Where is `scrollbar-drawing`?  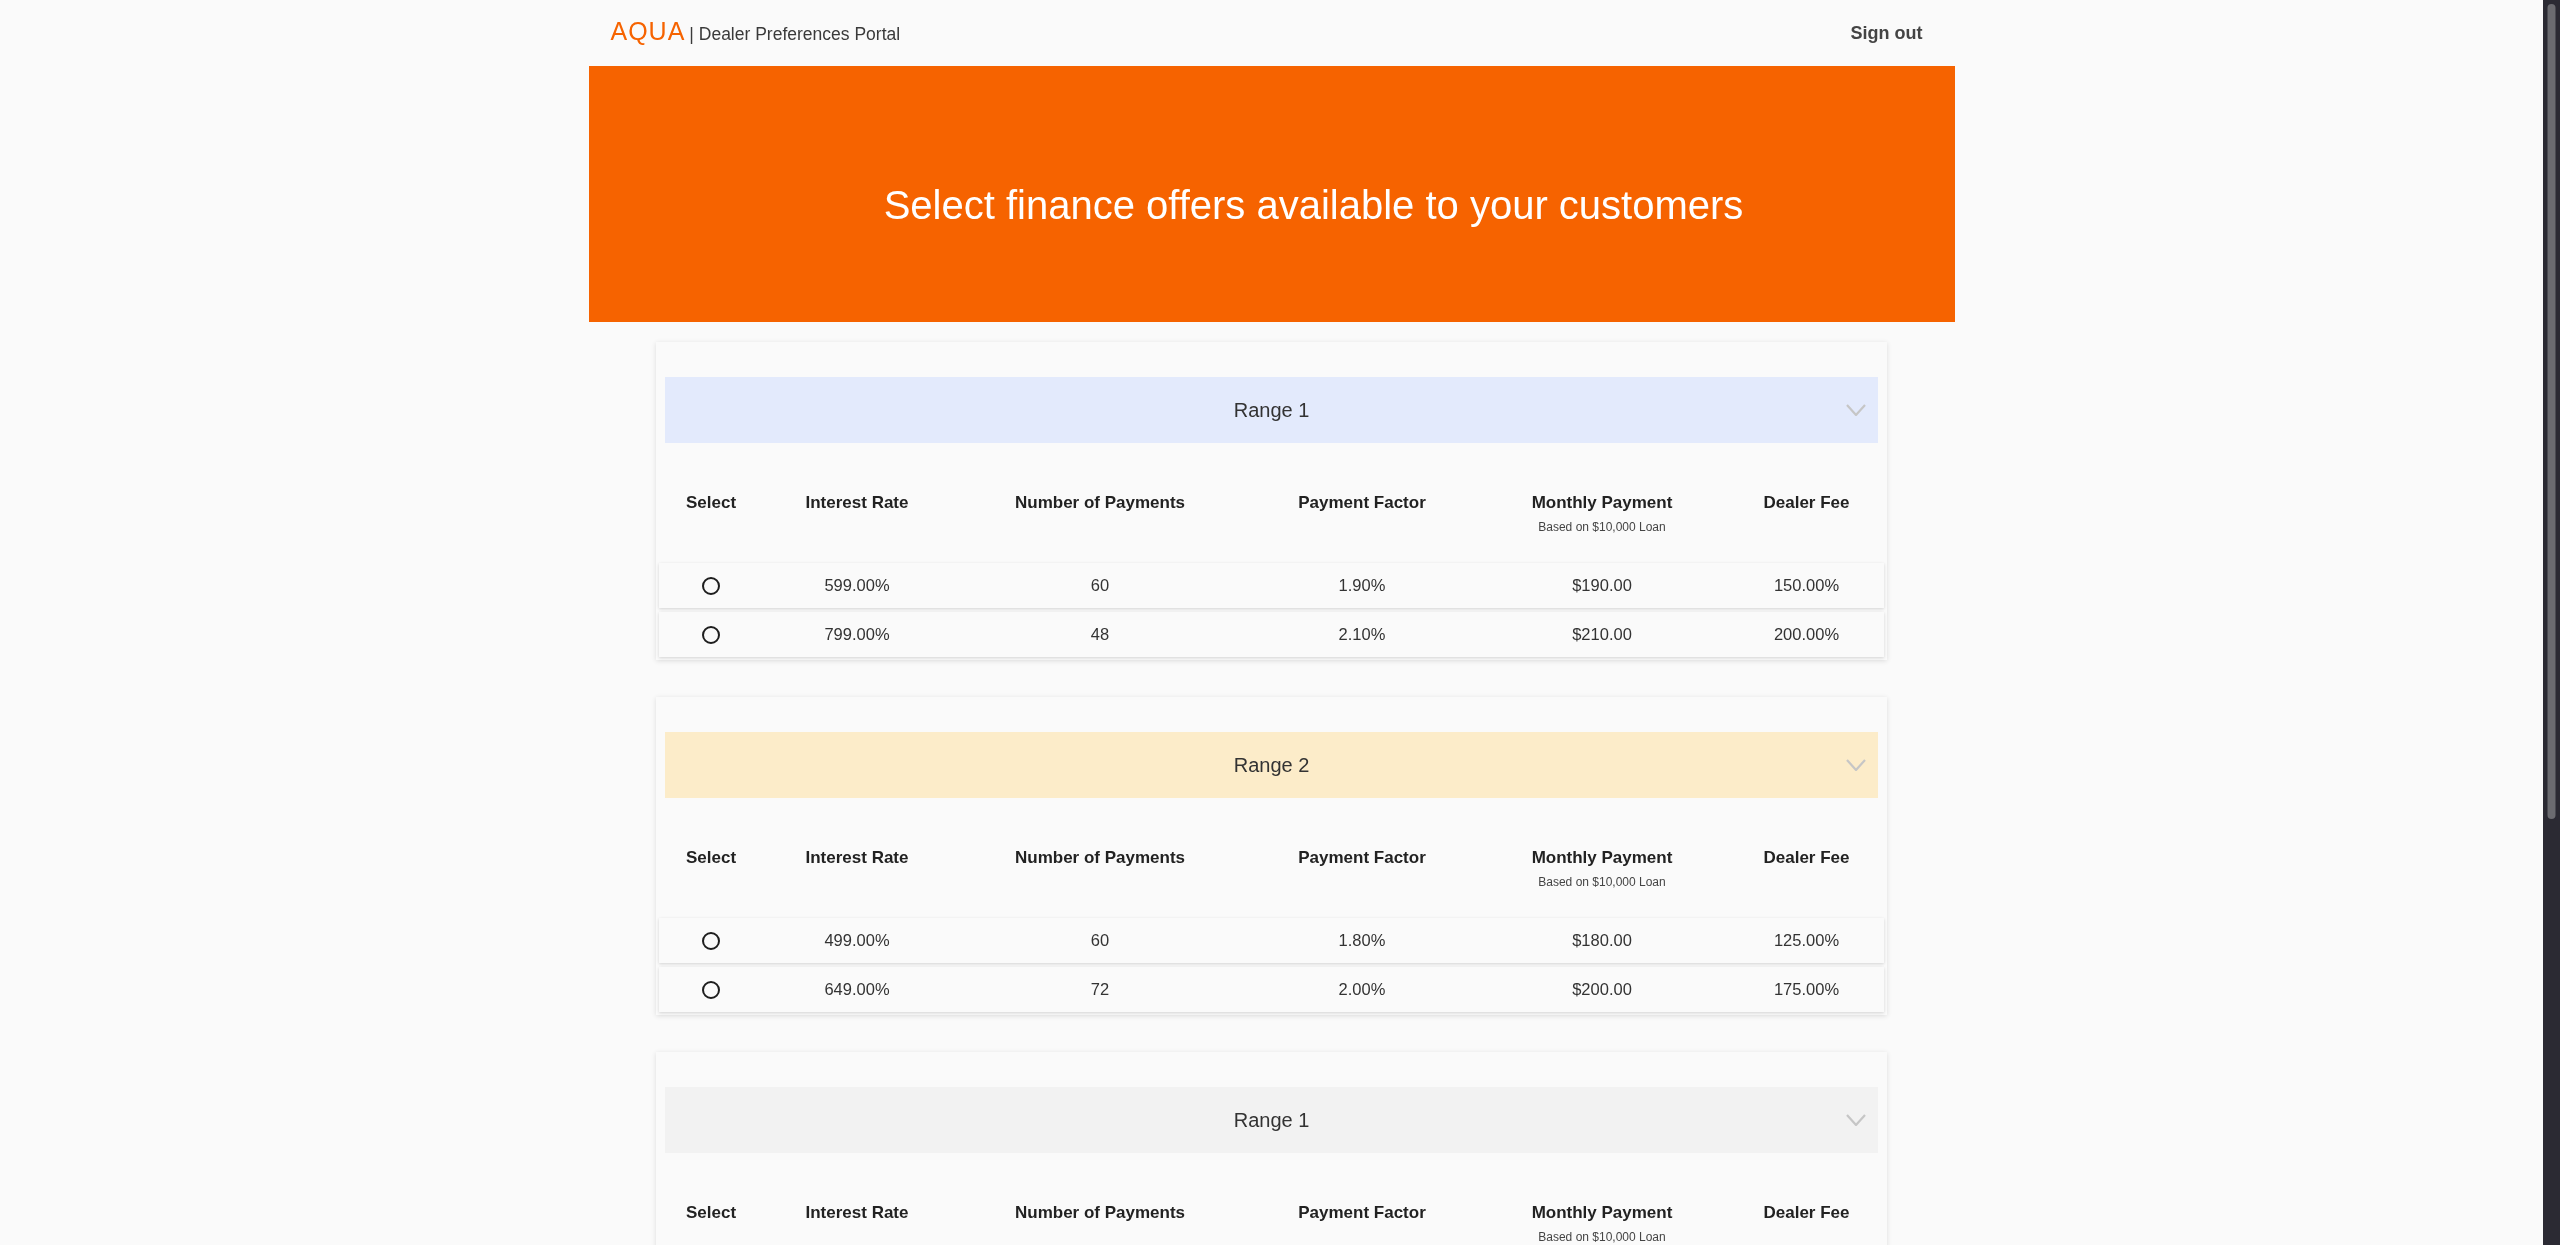 scrollbar-drawing is located at coordinates (2551, 622).